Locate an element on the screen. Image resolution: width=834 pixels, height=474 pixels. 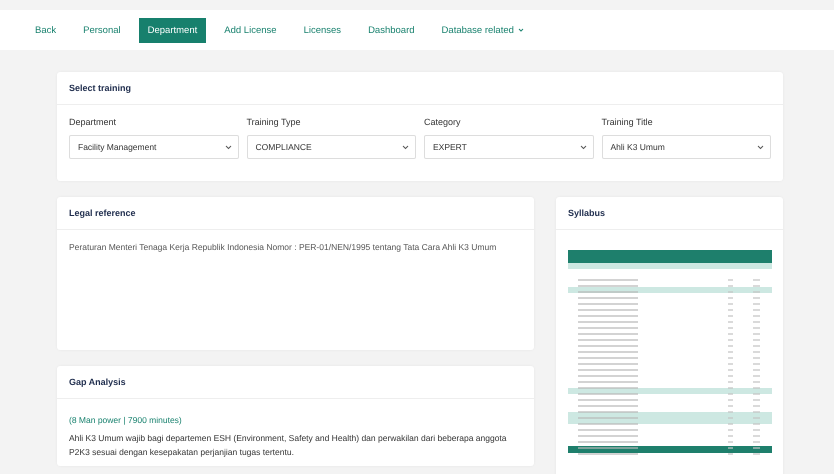
legal-text: Peraturan Menteri Tenaga Kerja Republik Indonesia Nomor : PER-01/NEN/1995 tentang Tata Cara Ahli K3 Umum is located at coordinates (283, 247).